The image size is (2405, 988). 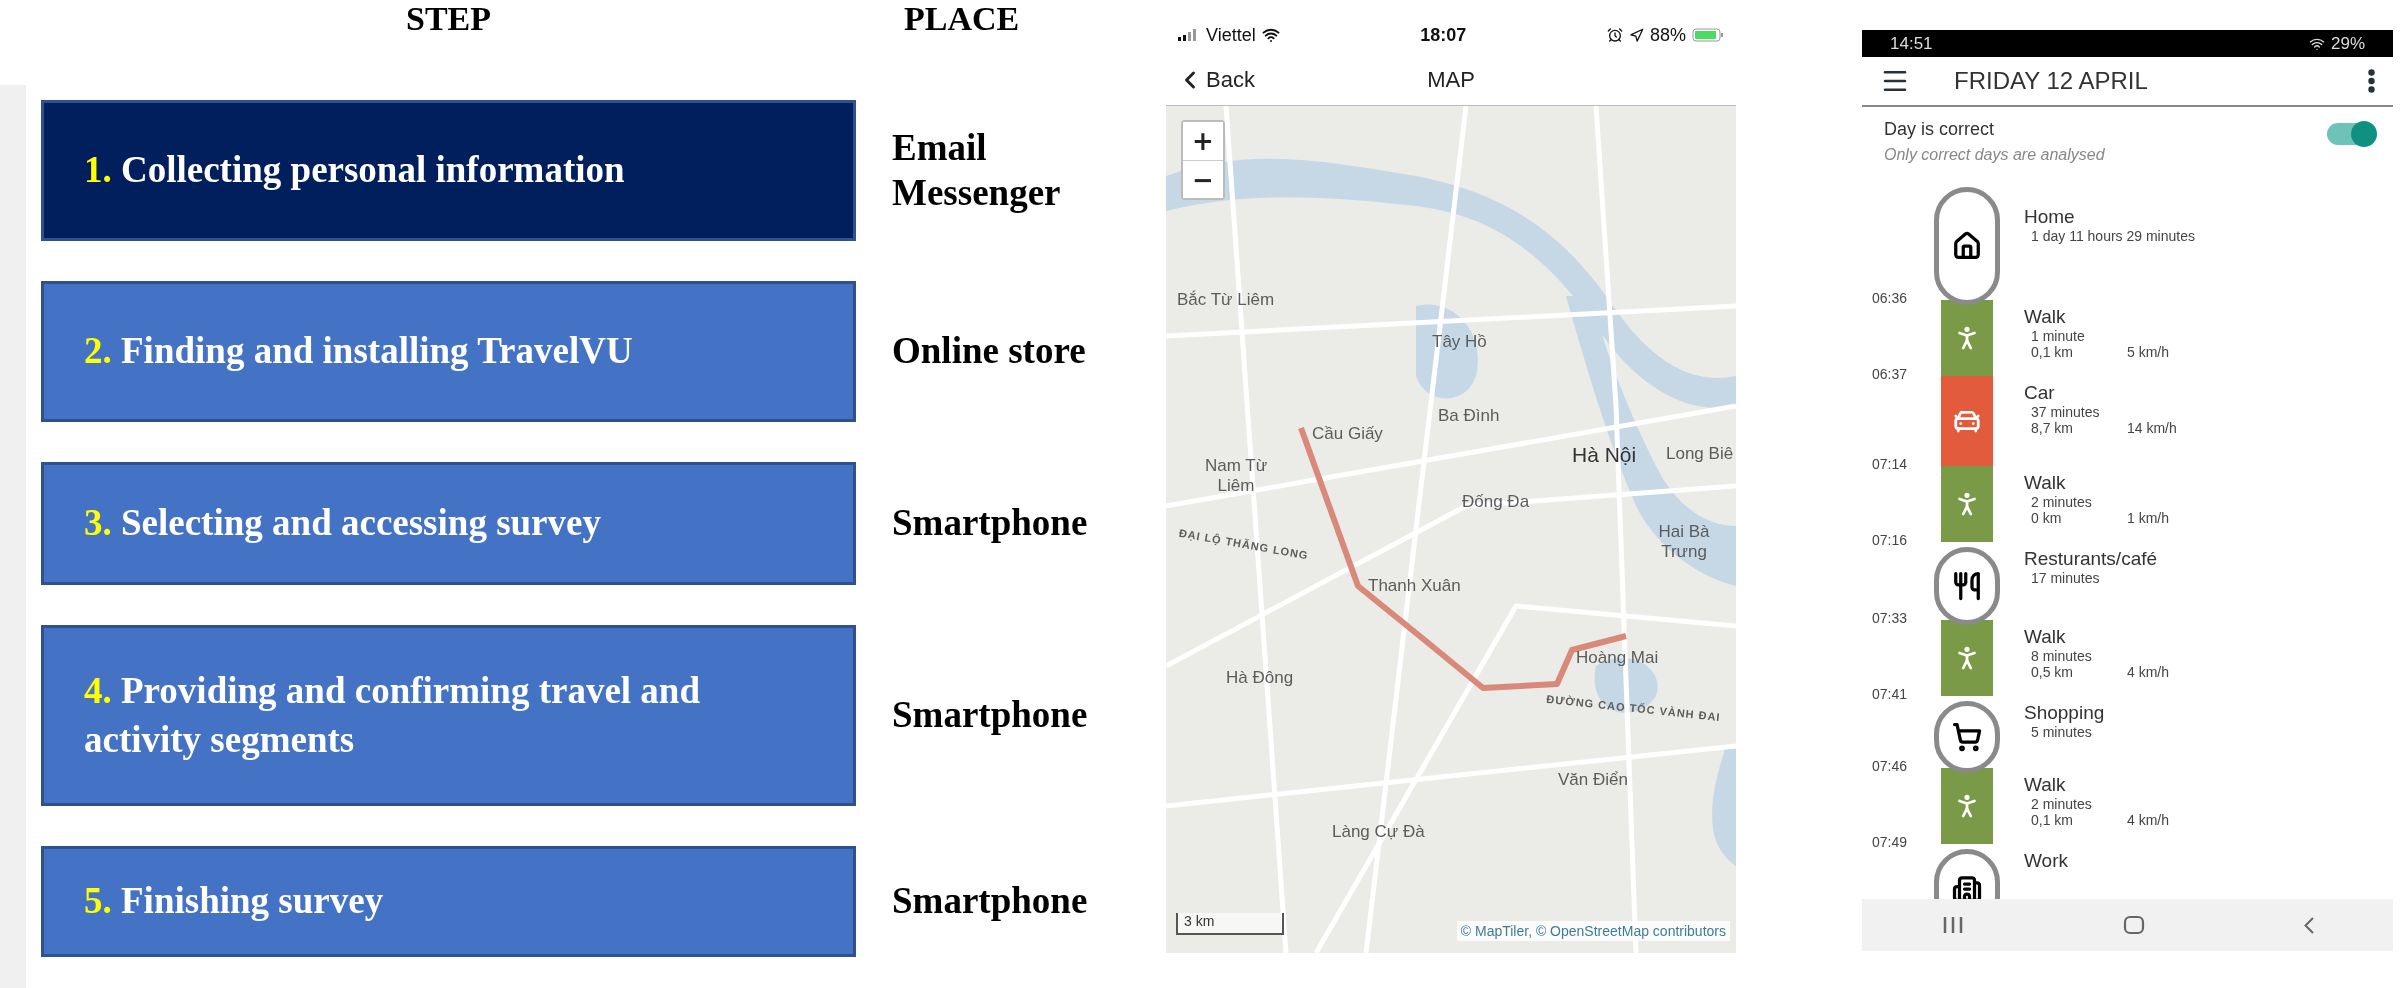 What do you see at coordinates (1967, 886) in the screenshot?
I see `building-icon` at bounding box center [1967, 886].